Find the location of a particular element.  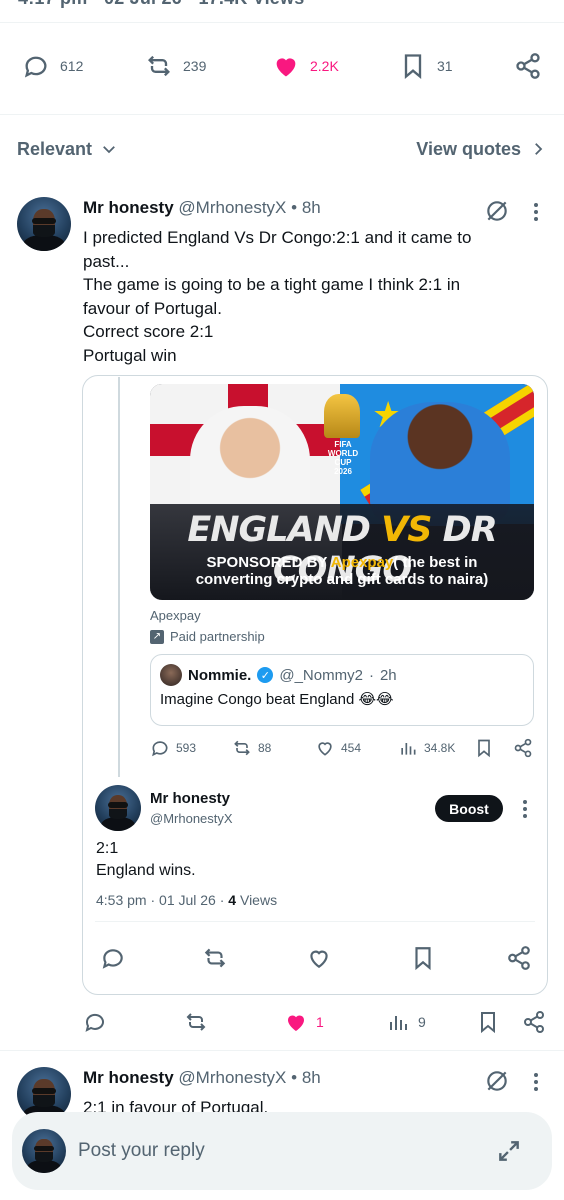

reply-stat: 612 is located at coordinates (52, 66).